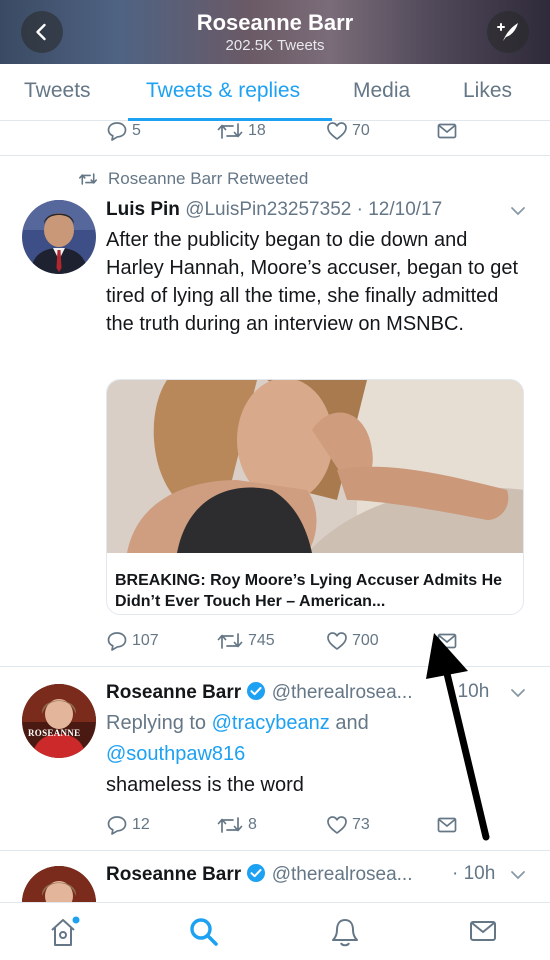  Describe the element at coordinates (261, 640) in the screenshot. I see `retweet-count: 745` at that location.